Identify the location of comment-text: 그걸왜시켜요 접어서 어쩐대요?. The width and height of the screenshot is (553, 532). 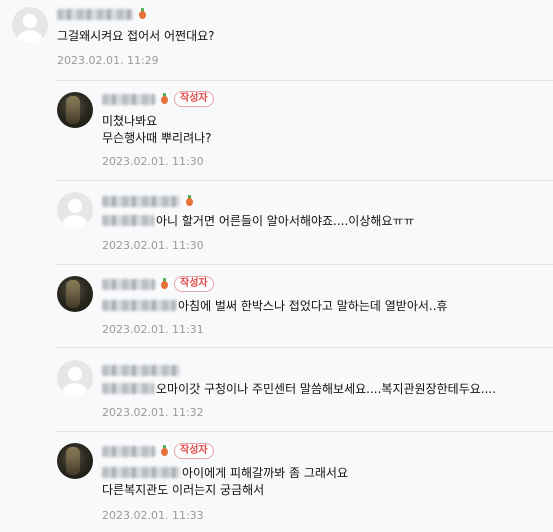
(136, 36).